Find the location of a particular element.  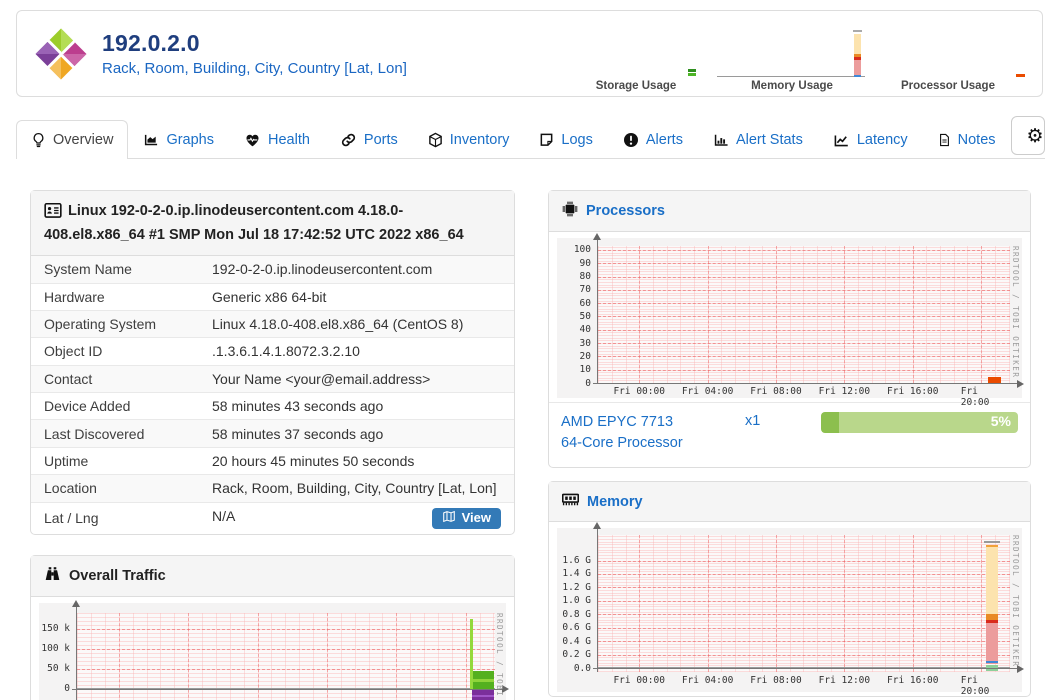

tab-health: Health is located at coordinates (277, 139).